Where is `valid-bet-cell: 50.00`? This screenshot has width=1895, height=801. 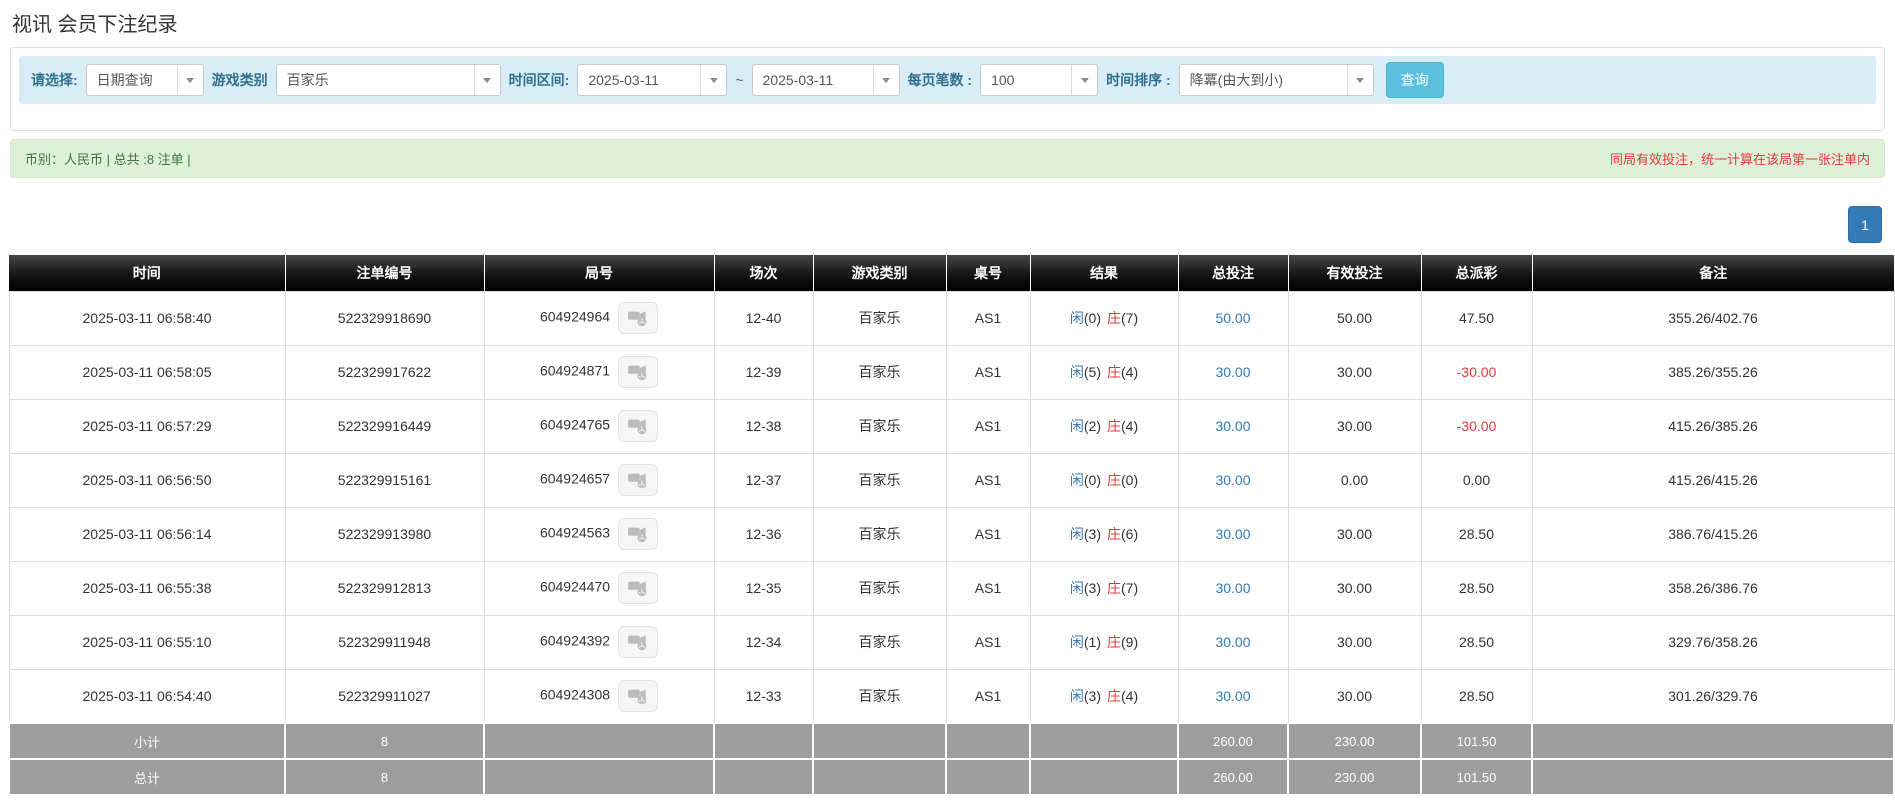
valid-bet-cell: 50.00 is located at coordinates (1354, 318).